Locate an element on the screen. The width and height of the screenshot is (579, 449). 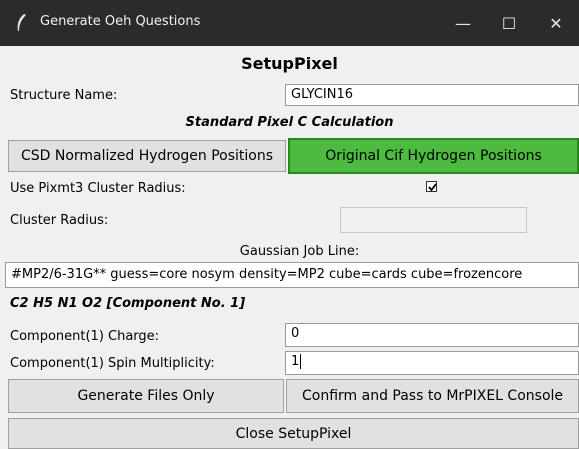
gaussian-job-line-label: Gaussian Job Line: is located at coordinates (299, 251).